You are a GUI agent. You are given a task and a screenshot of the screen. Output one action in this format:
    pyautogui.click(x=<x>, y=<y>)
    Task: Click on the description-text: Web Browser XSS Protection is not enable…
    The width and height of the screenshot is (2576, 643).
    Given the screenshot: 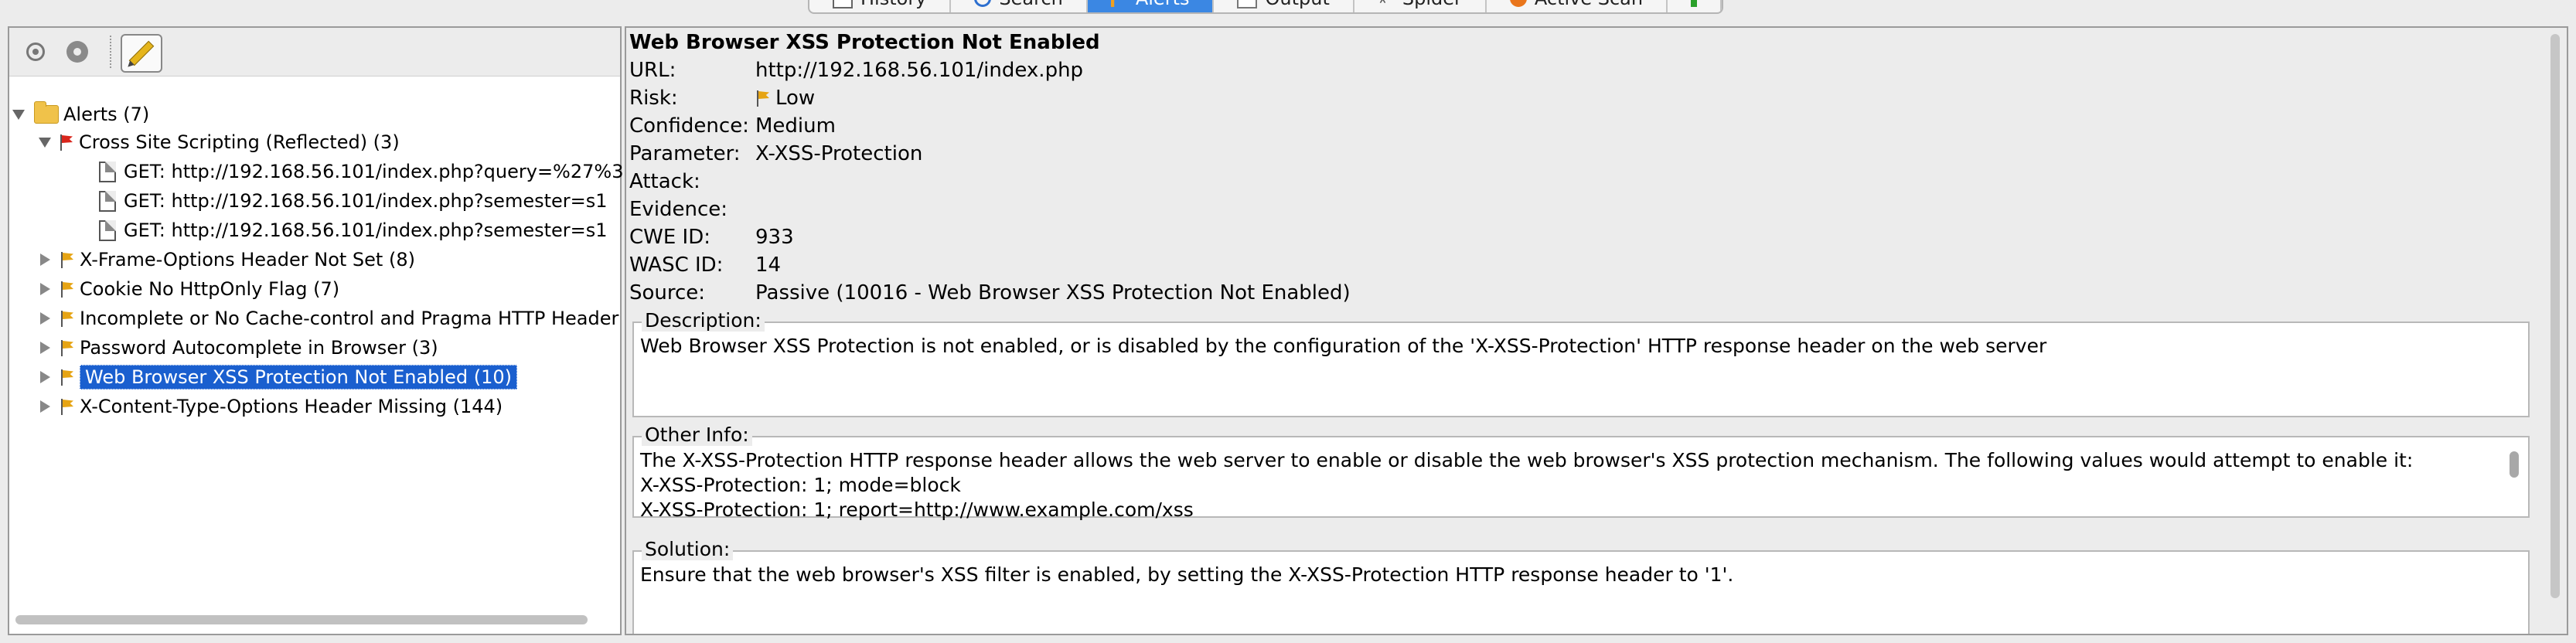 What is the action you would take?
    pyautogui.click(x=1343, y=346)
    